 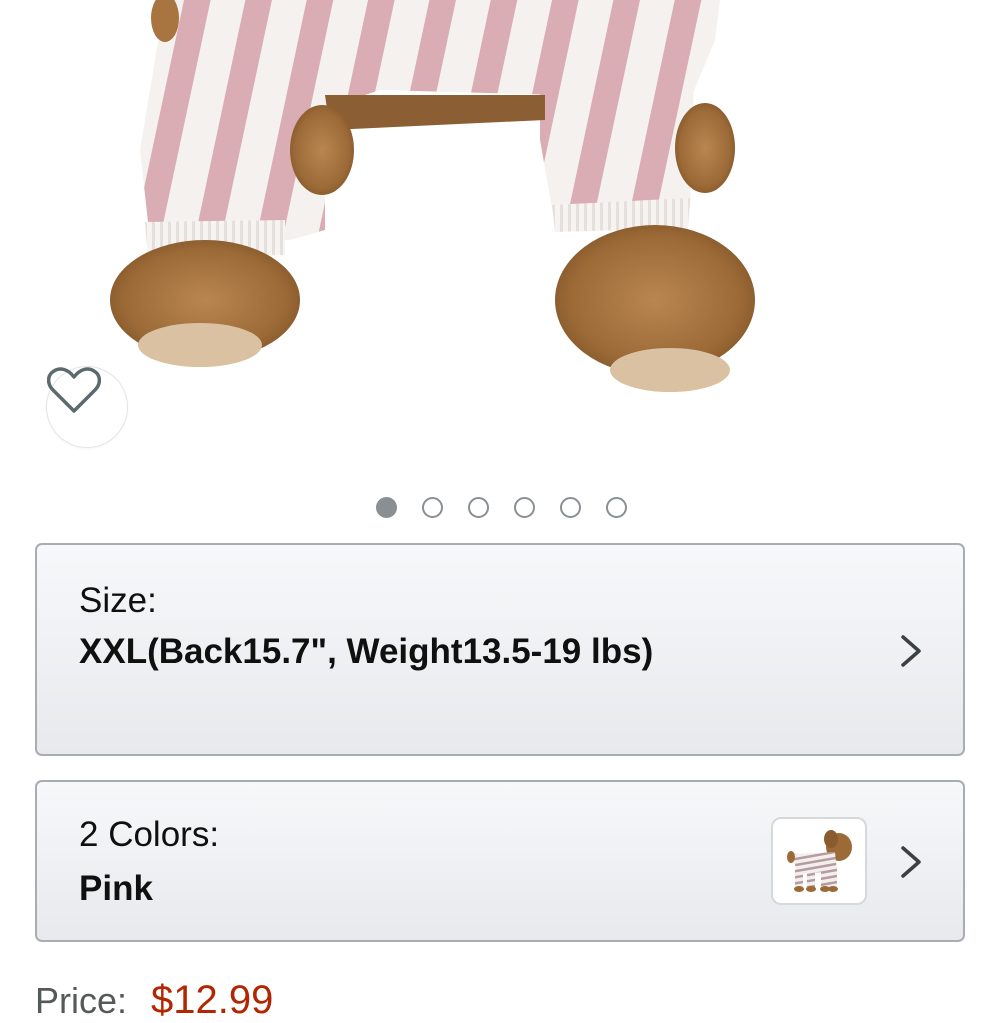 I want to click on size-label: Size:, so click(x=118, y=600).